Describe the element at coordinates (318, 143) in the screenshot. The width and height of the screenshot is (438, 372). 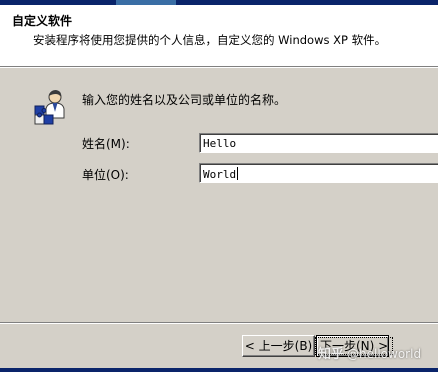
I see `name-input: Hello` at that location.